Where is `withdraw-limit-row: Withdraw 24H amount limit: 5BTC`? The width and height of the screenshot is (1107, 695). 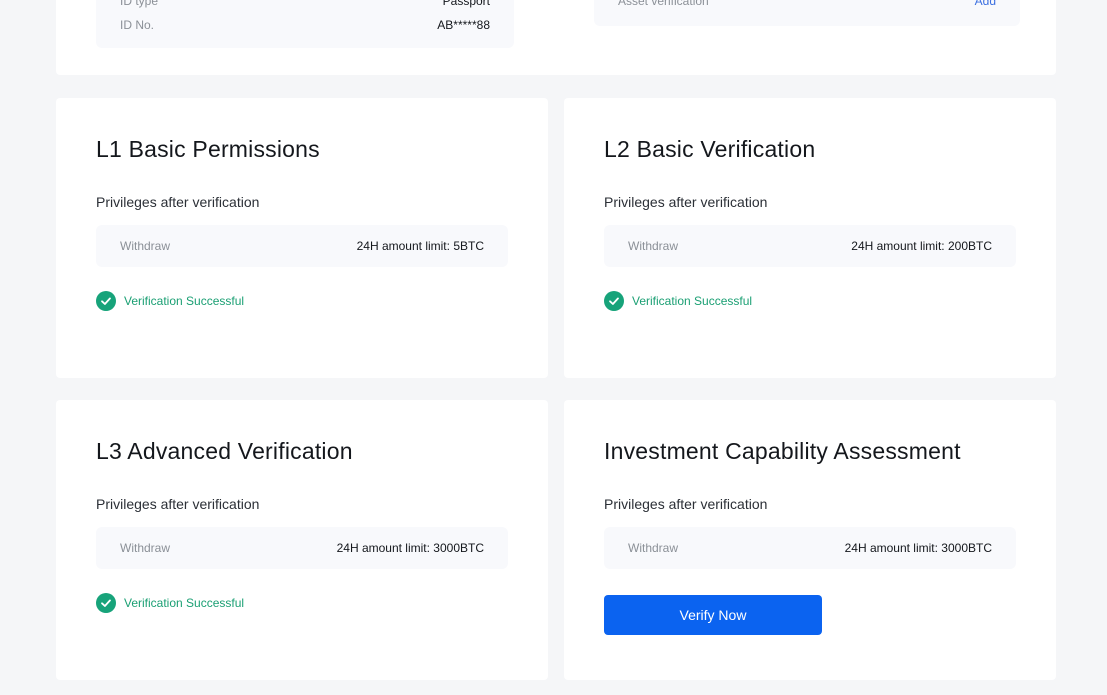
withdraw-limit-row: Withdraw 24H amount limit: 5BTC is located at coordinates (302, 246).